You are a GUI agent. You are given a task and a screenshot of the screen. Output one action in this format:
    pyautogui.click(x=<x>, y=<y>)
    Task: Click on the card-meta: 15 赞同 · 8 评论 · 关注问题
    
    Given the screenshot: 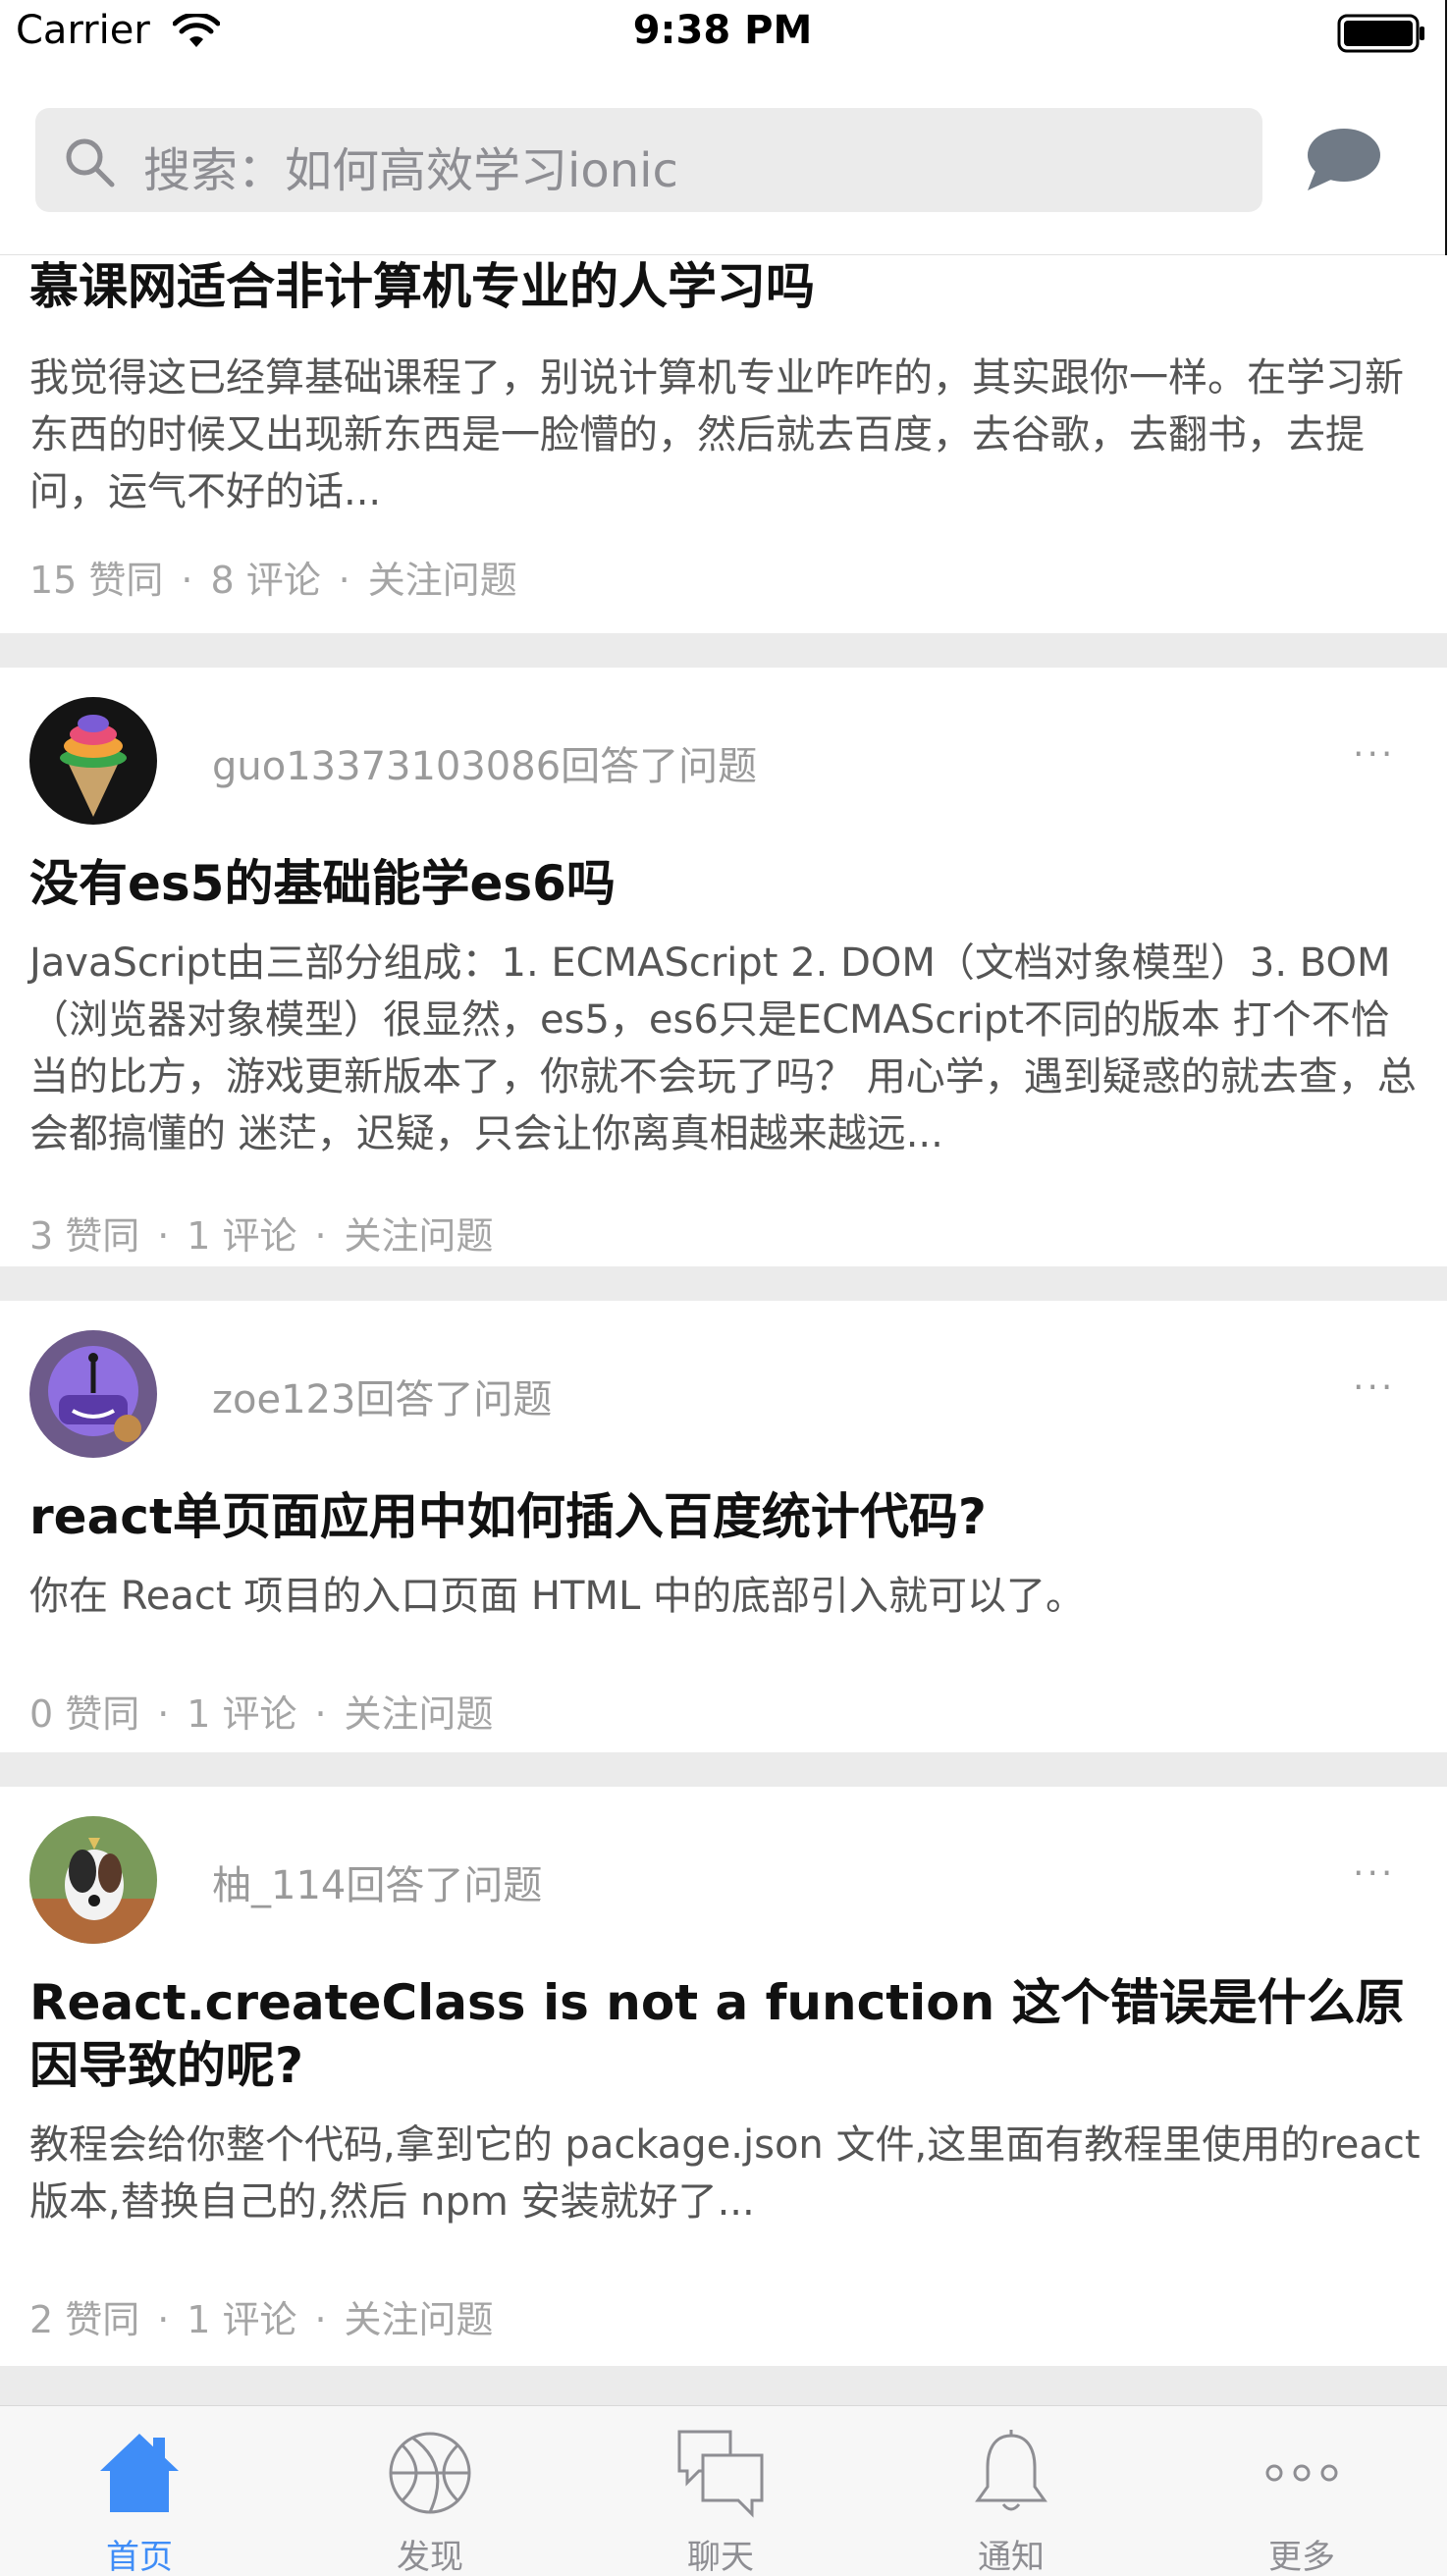 What is the action you would take?
    pyautogui.click(x=273, y=577)
    